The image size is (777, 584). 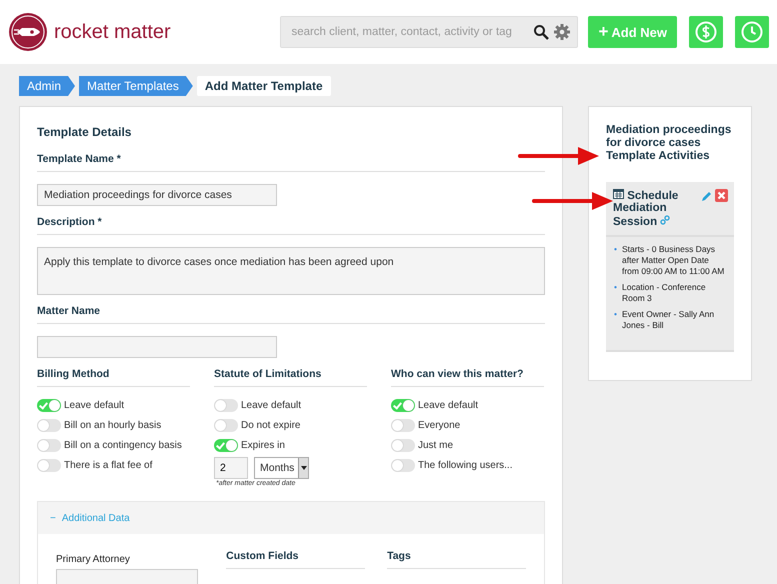 I want to click on group-label: Custom Fields, so click(x=296, y=559).